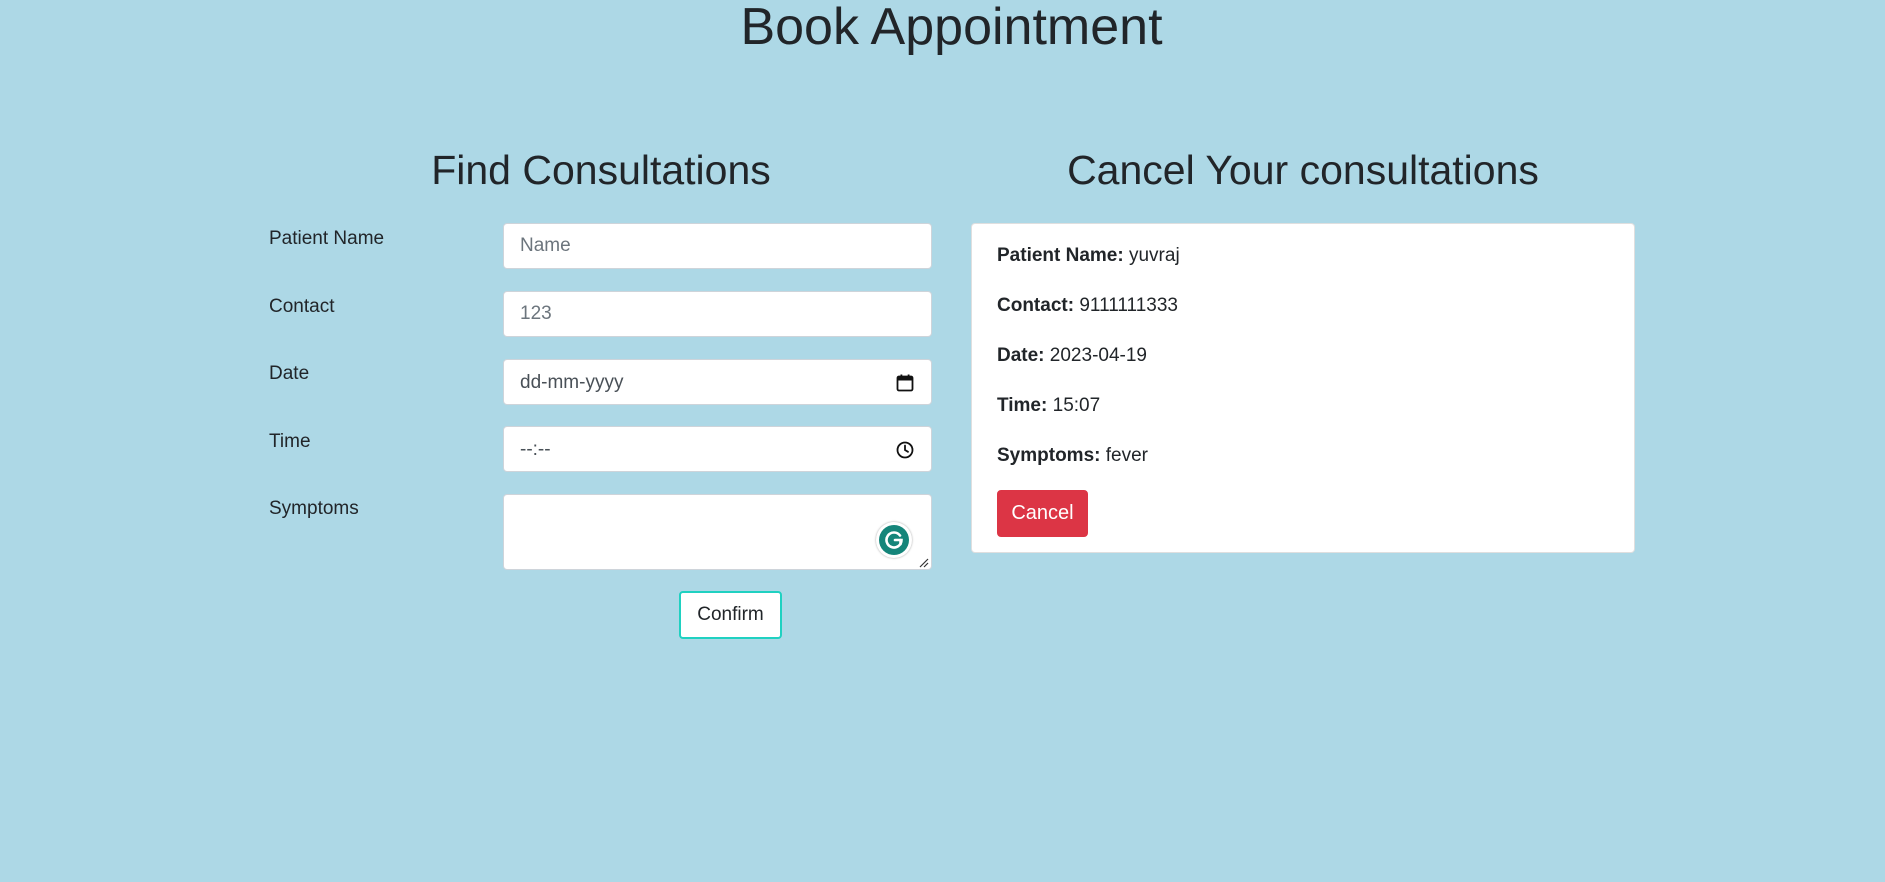 Image resolution: width=1885 pixels, height=882 pixels. I want to click on detail-date: Date: 2023-04-19, so click(1072, 356).